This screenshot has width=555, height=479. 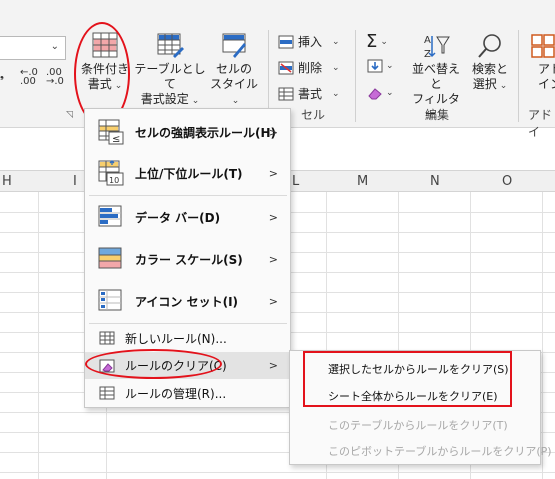 What do you see at coordinates (107, 338) in the screenshot?
I see `new-rule-icon` at bounding box center [107, 338].